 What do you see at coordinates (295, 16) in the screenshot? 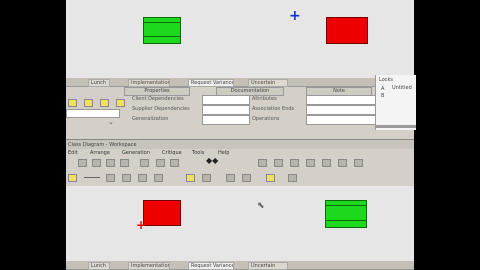
I see `crosshair-cursor-icon: +` at bounding box center [295, 16].